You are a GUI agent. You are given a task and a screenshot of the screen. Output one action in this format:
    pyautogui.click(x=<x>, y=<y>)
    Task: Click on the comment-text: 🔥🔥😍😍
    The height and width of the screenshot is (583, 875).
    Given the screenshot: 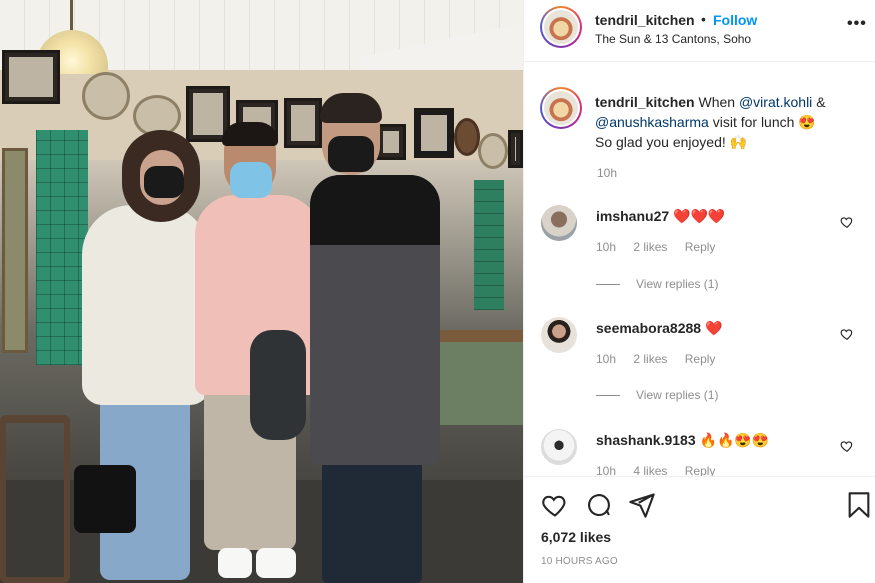 What is the action you would take?
    pyautogui.click(x=734, y=440)
    